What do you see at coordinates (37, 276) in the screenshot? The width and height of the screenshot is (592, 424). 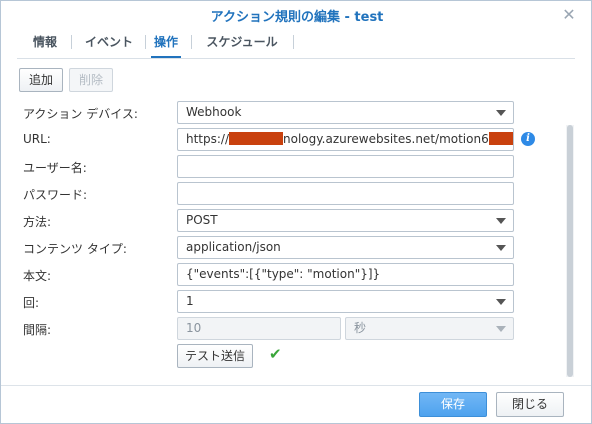 I see `body-label: 本文:` at bounding box center [37, 276].